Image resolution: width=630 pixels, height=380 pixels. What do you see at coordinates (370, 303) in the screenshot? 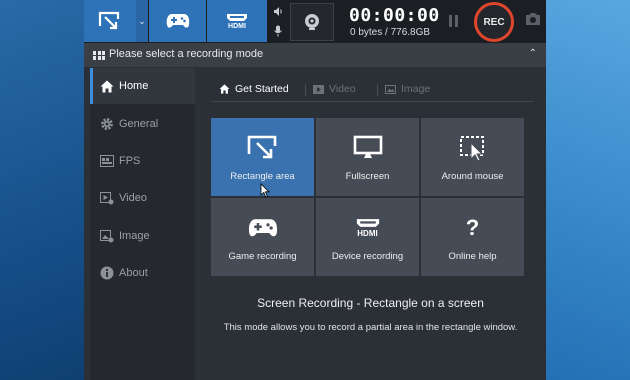
I see `mode-description-title: Screen Recording - Rectangle on a screen` at bounding box center [370, 303].